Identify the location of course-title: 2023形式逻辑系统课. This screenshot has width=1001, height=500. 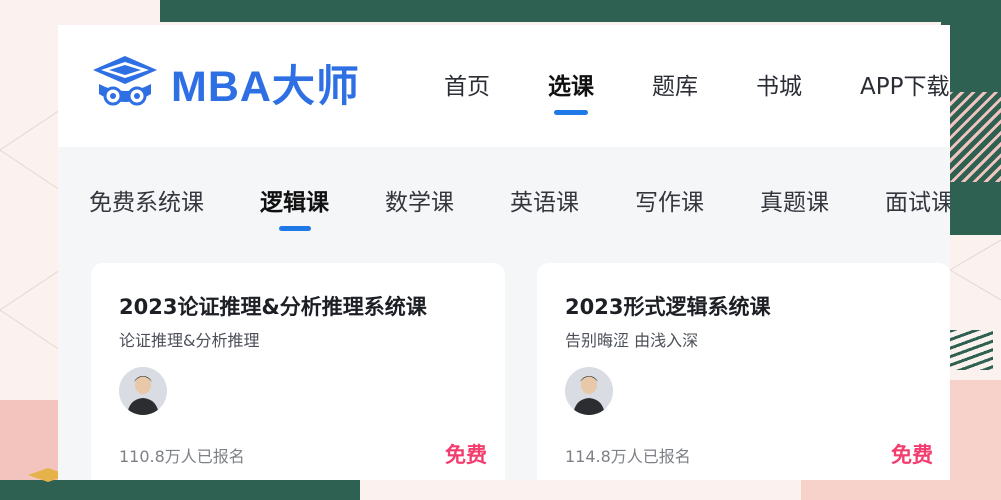
(668, 307).